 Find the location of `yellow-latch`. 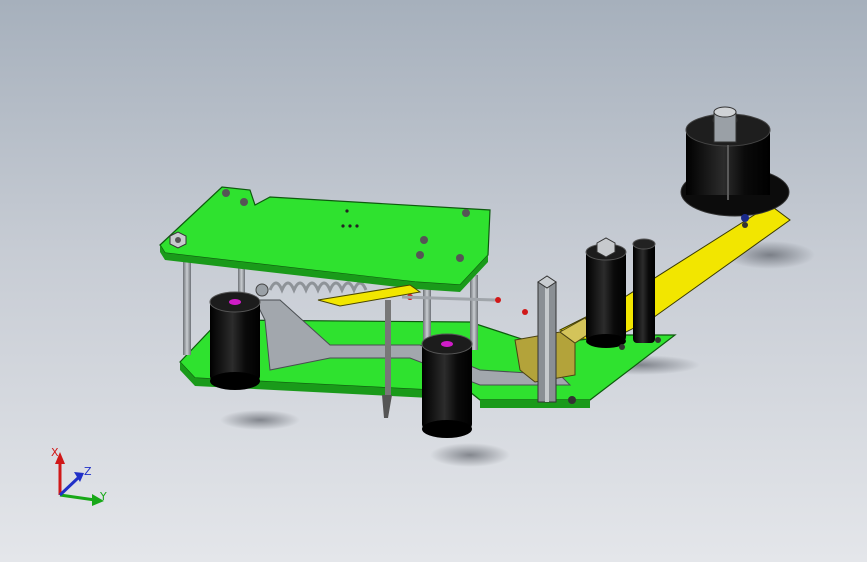

yellow-latch is located at coordinates (369, 295).